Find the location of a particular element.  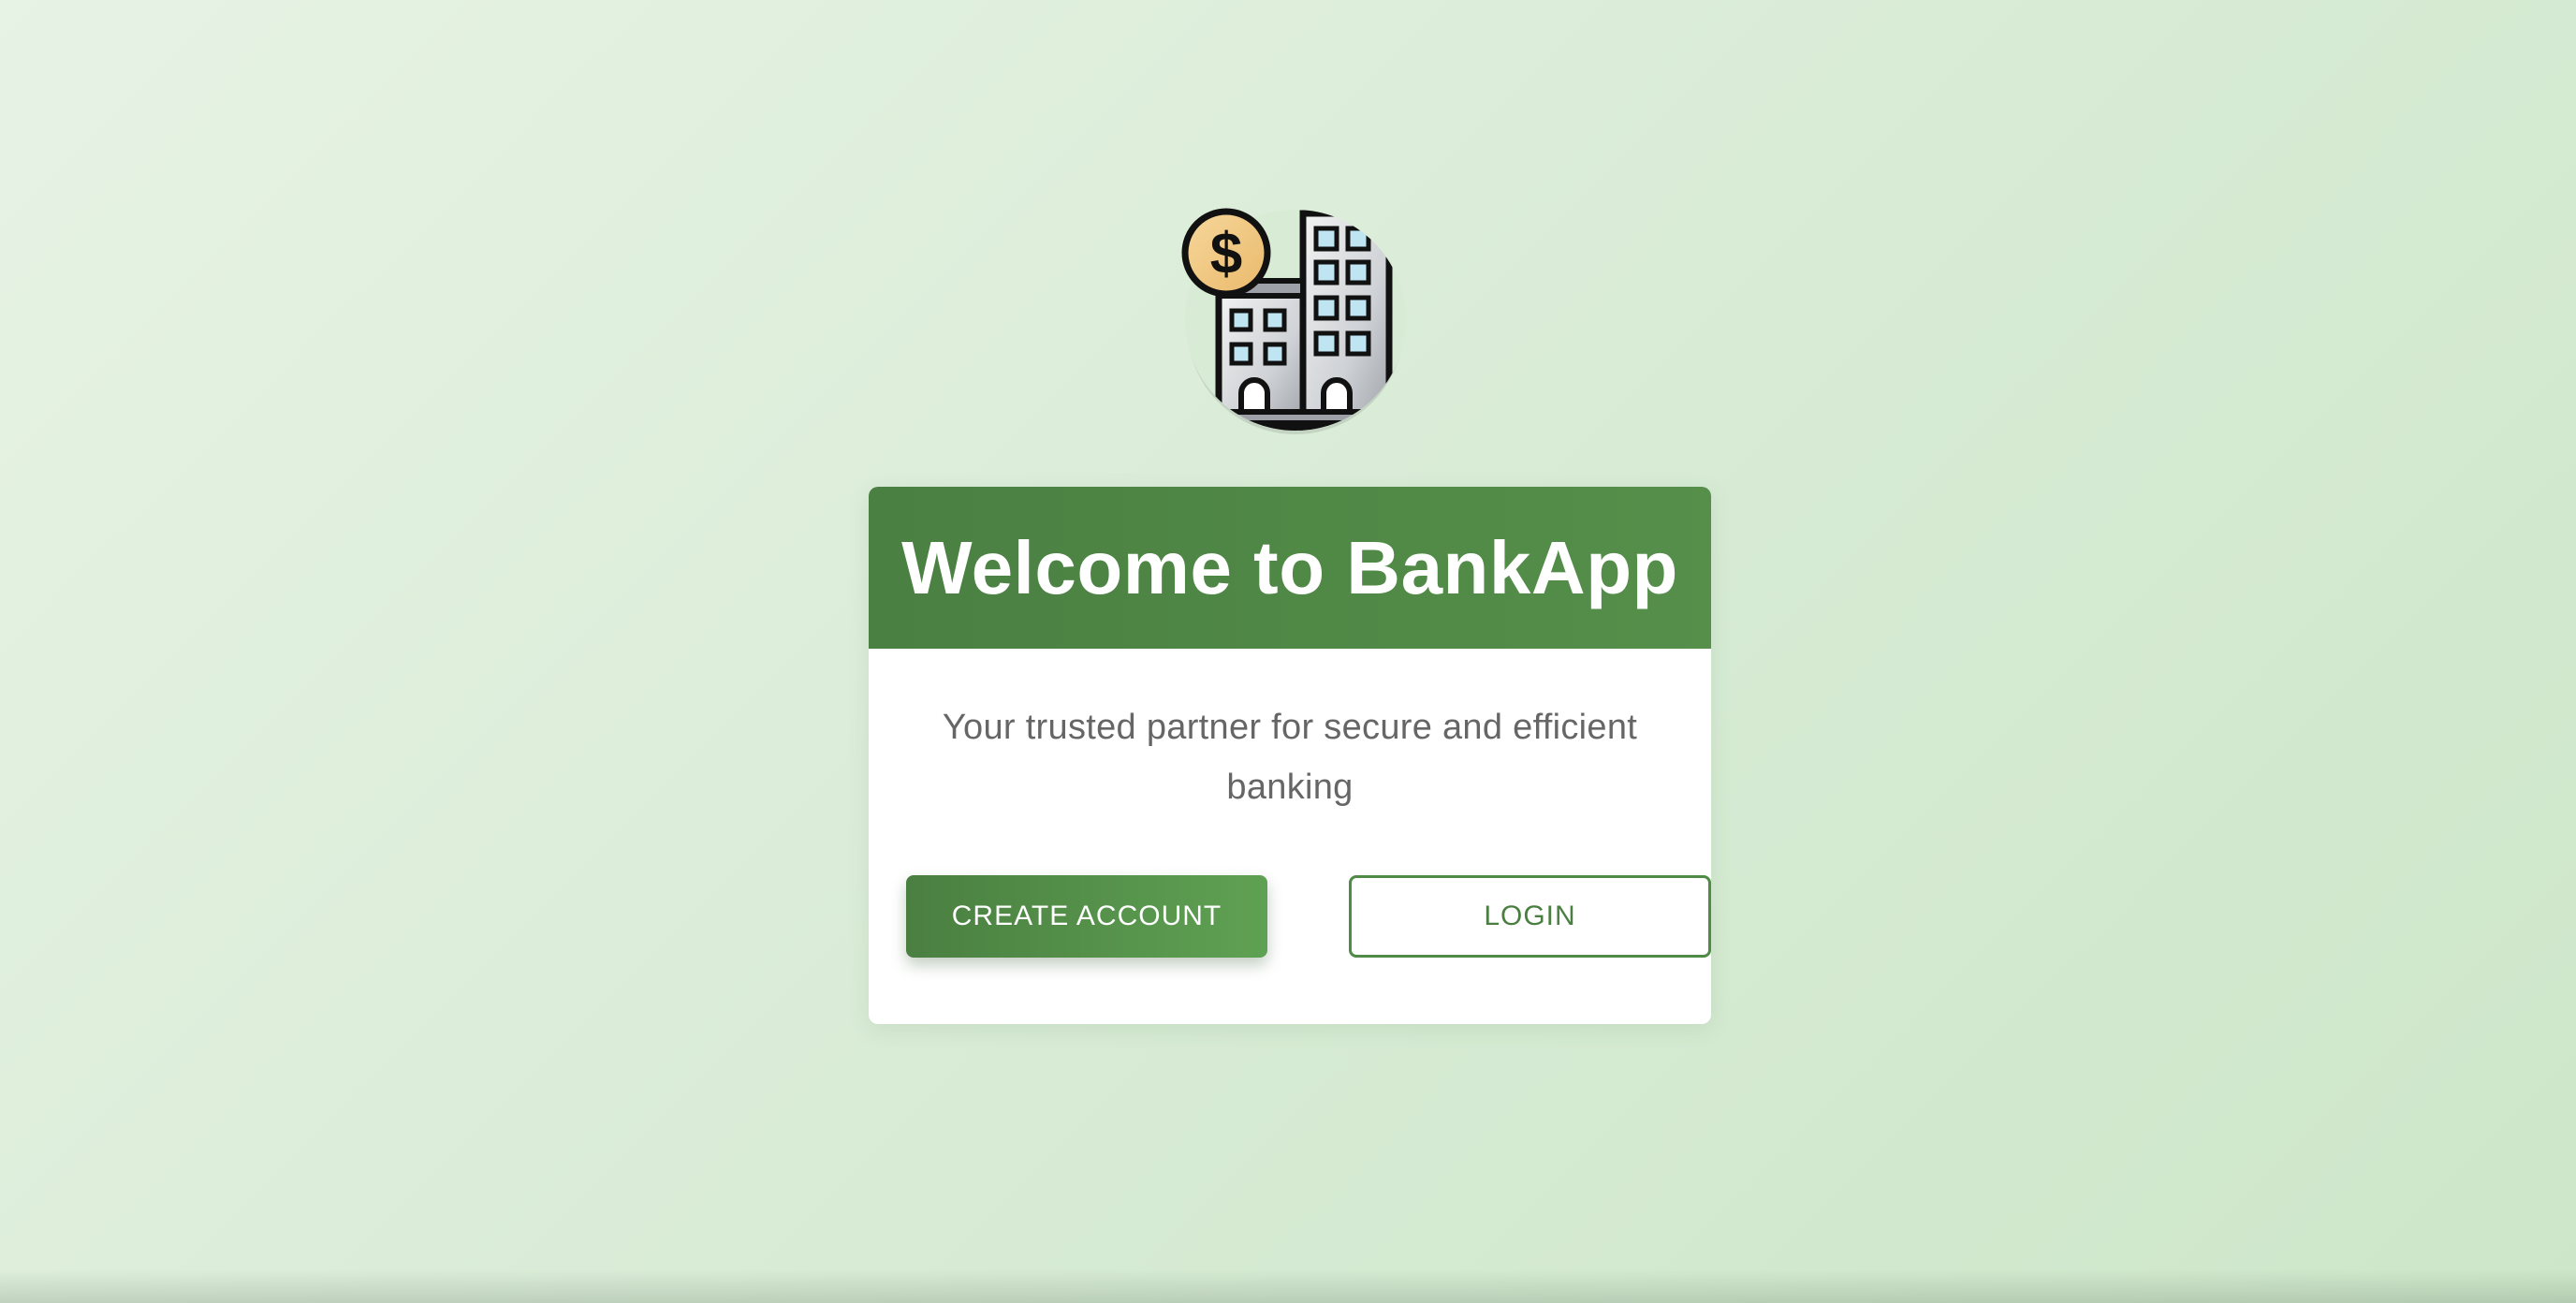

bank-logo-icon: $ is located at coordinates (1293, 321).